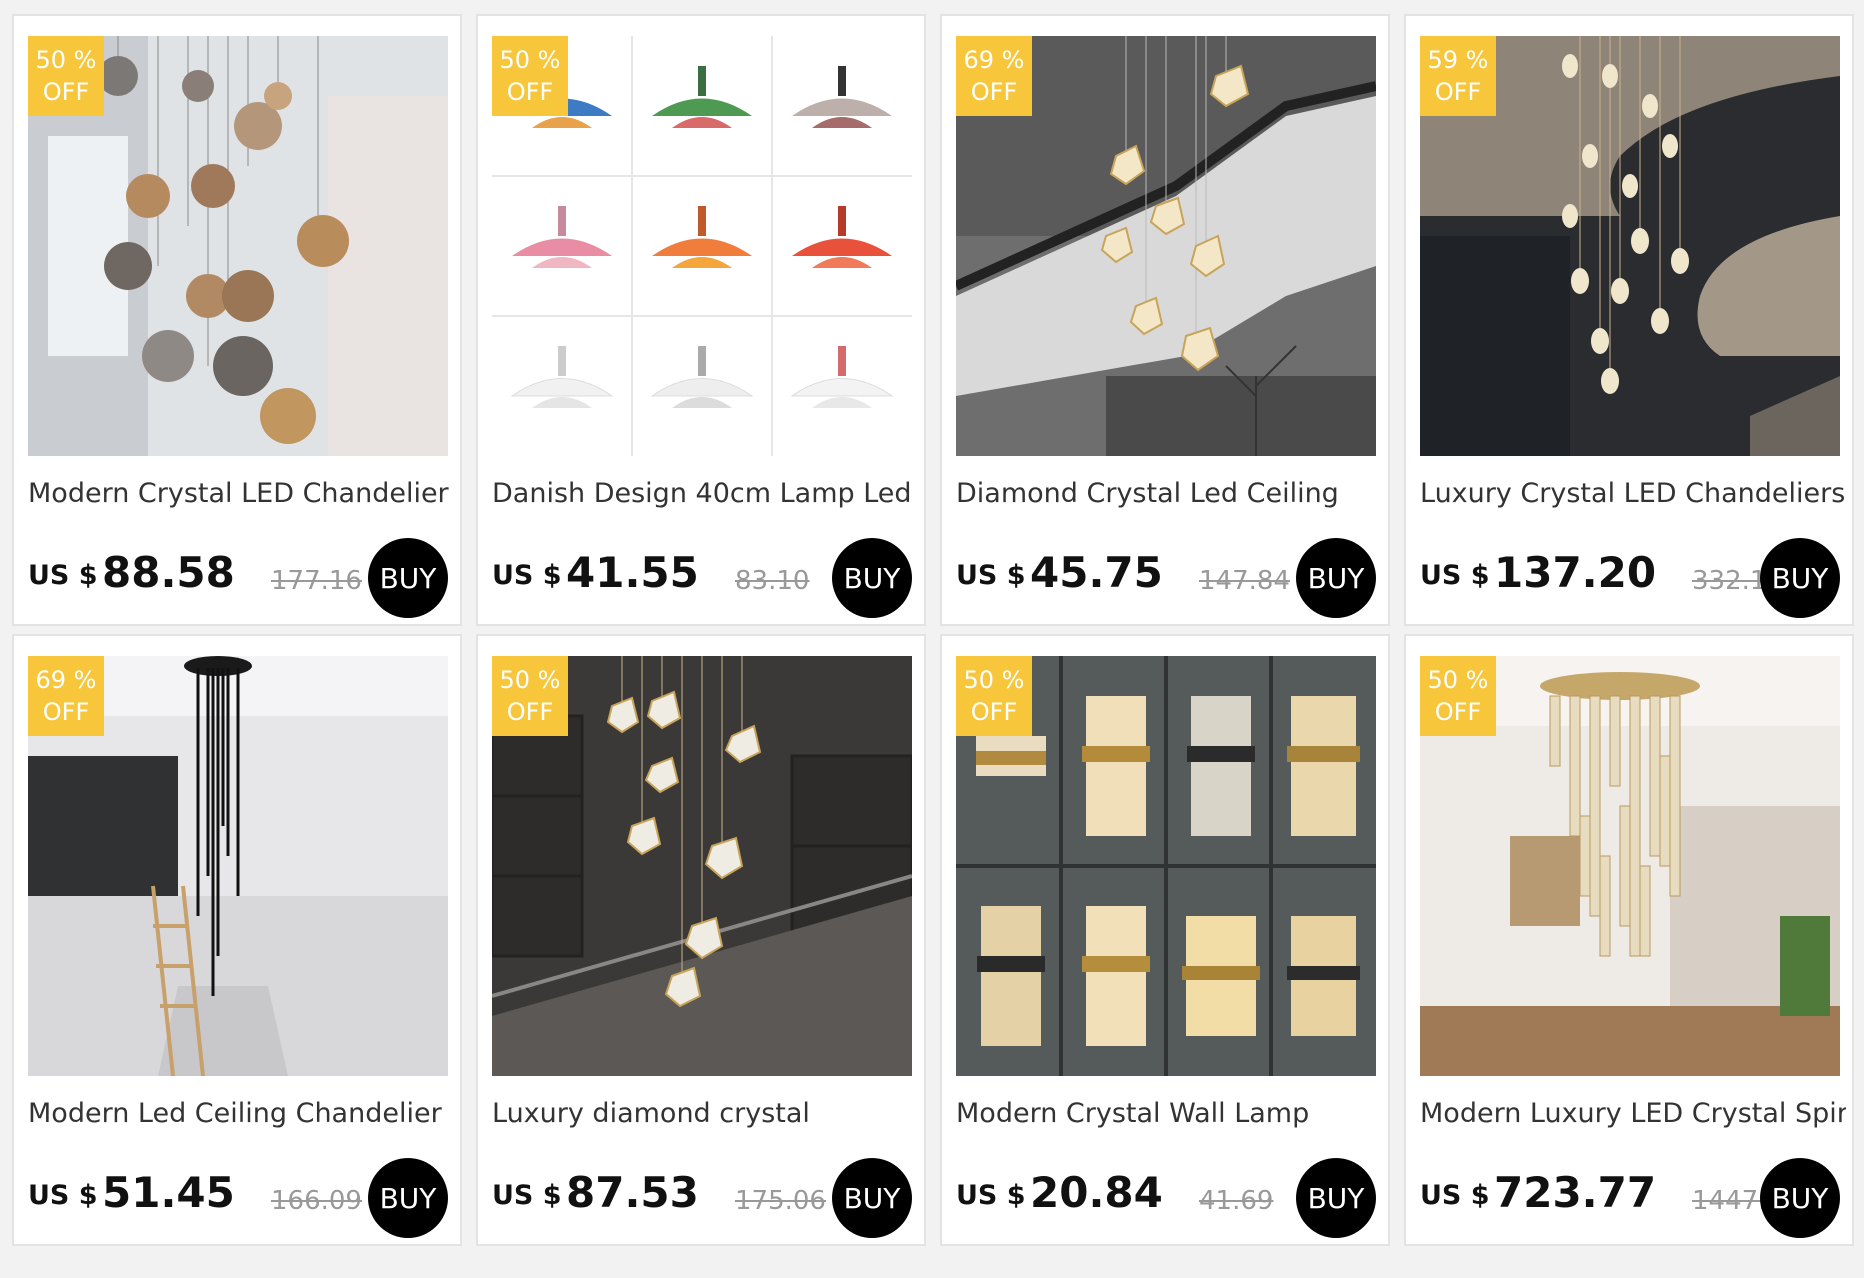  What do you see at coordinates (1169, 493) in the screenshot?
I see `product-title: Diamond Crystal Led Ceiling` at bounding box center [1169, 493].